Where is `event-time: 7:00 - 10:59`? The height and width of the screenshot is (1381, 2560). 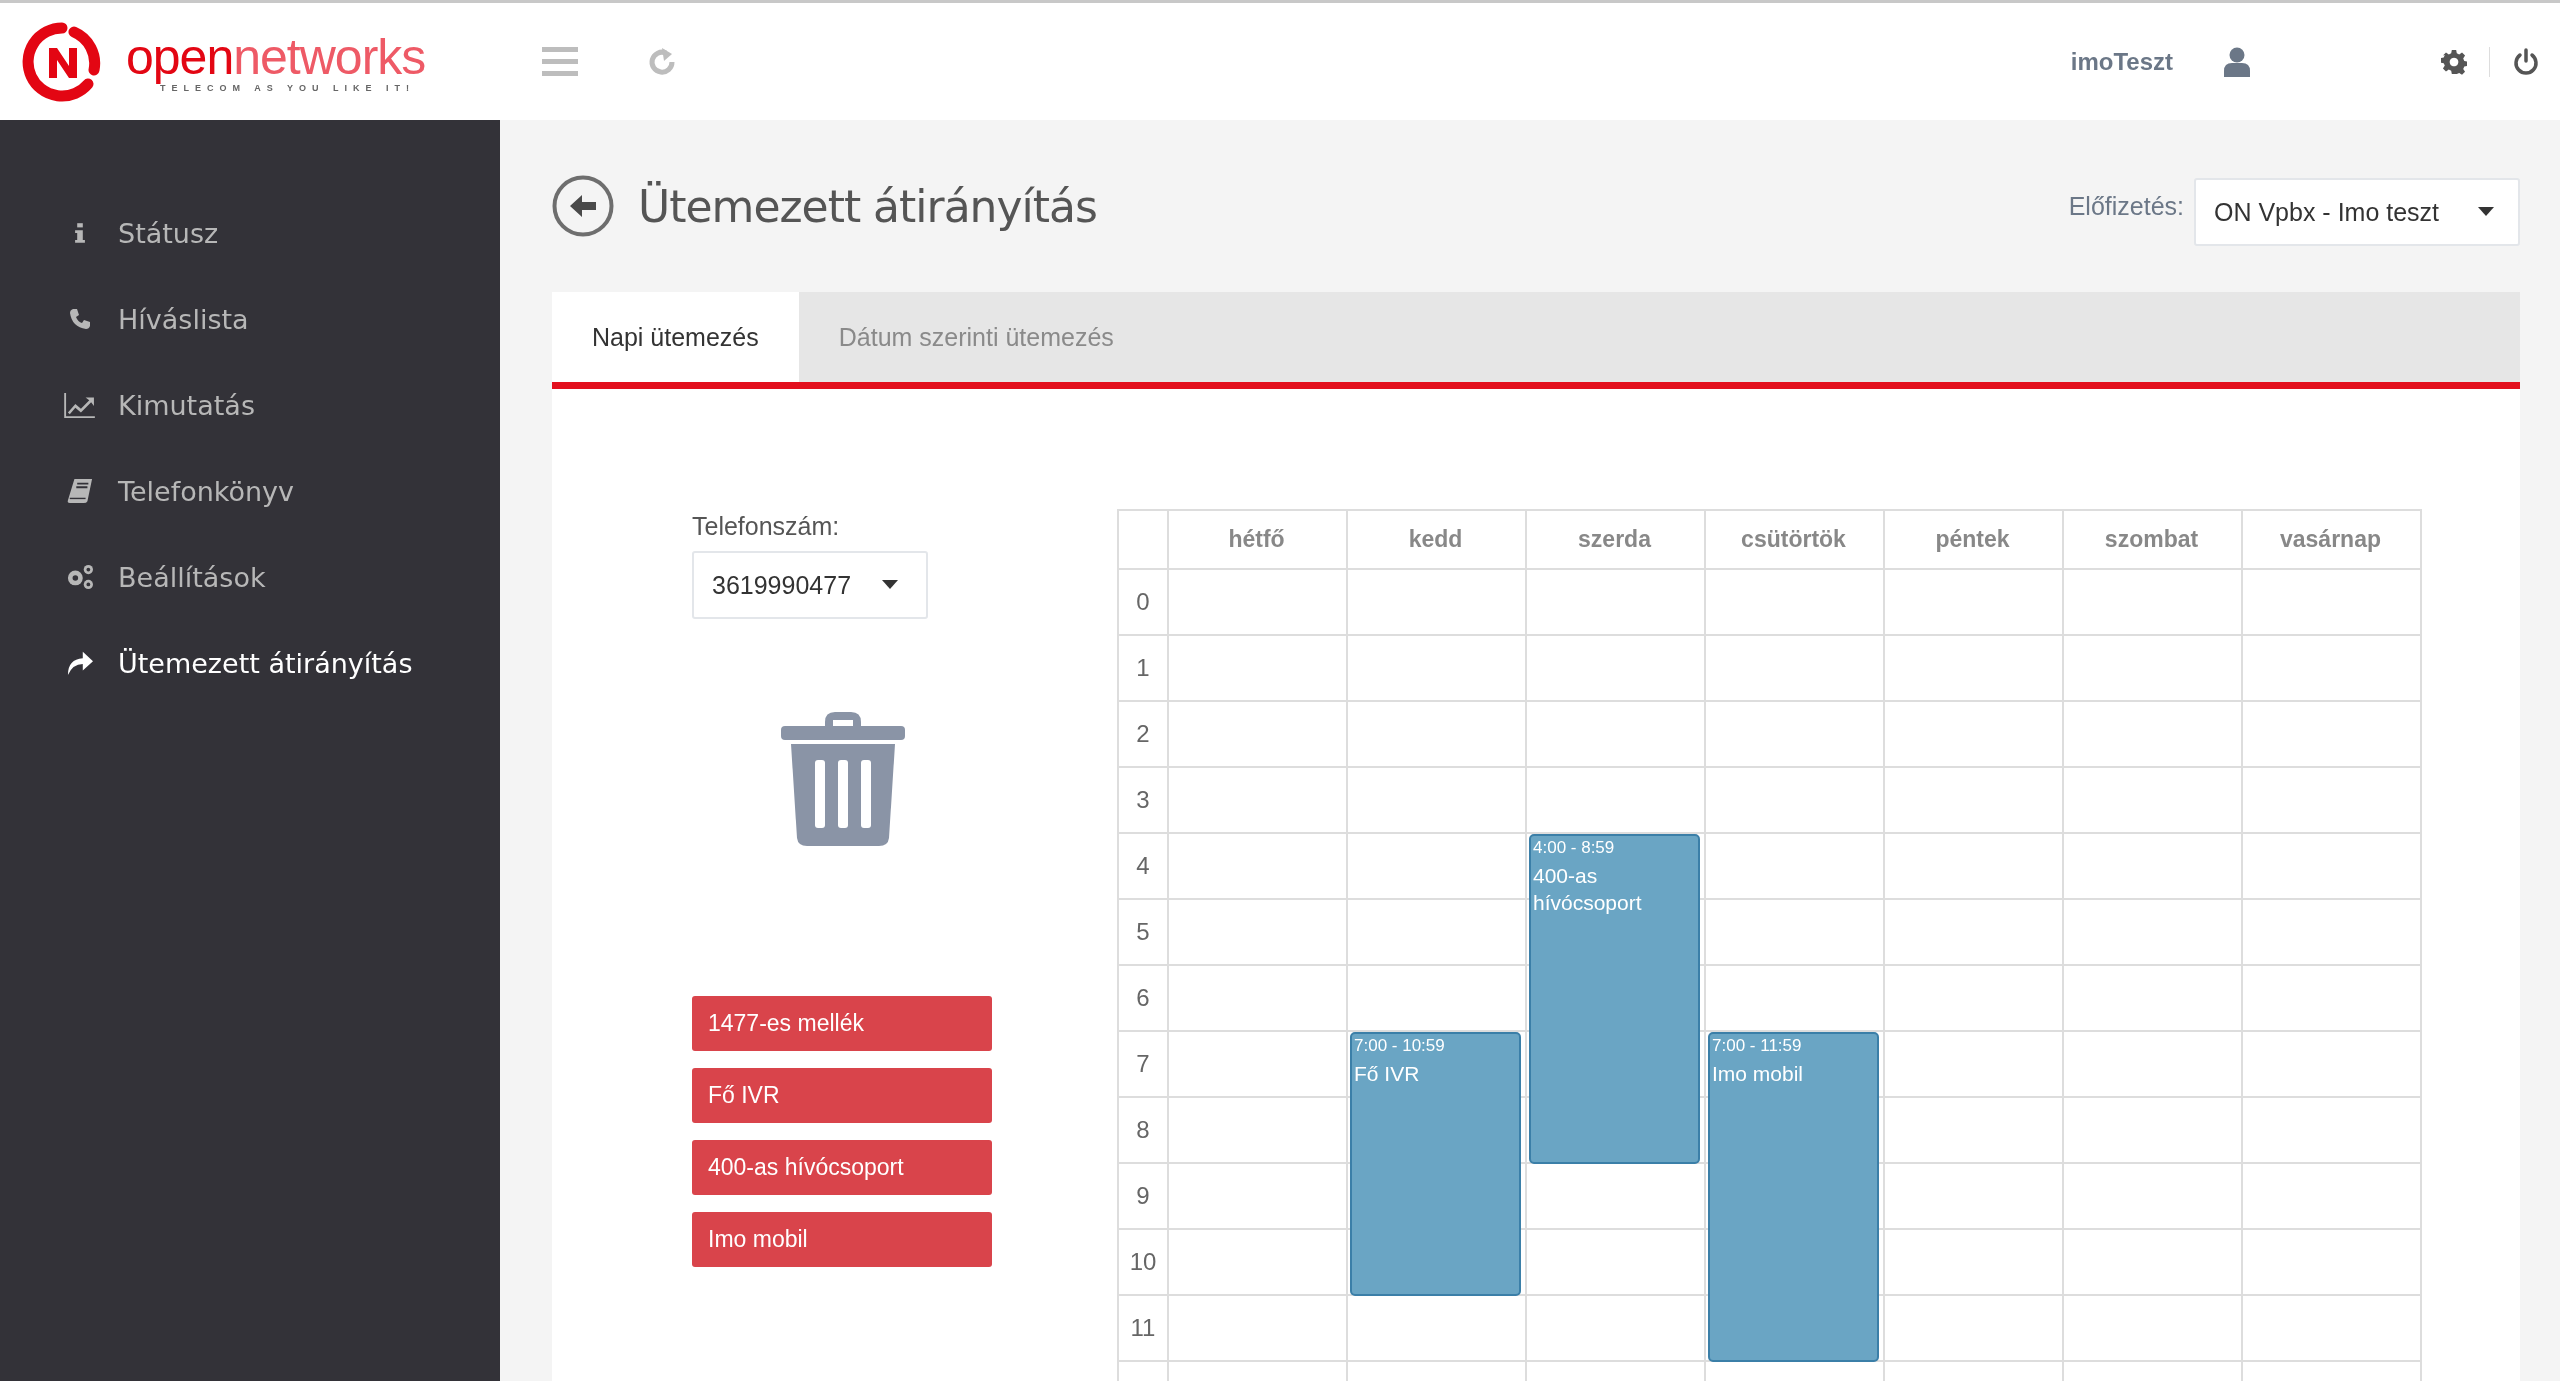 event-time: 7:00 - 10:59 is located at coordinates (1400, 1046).